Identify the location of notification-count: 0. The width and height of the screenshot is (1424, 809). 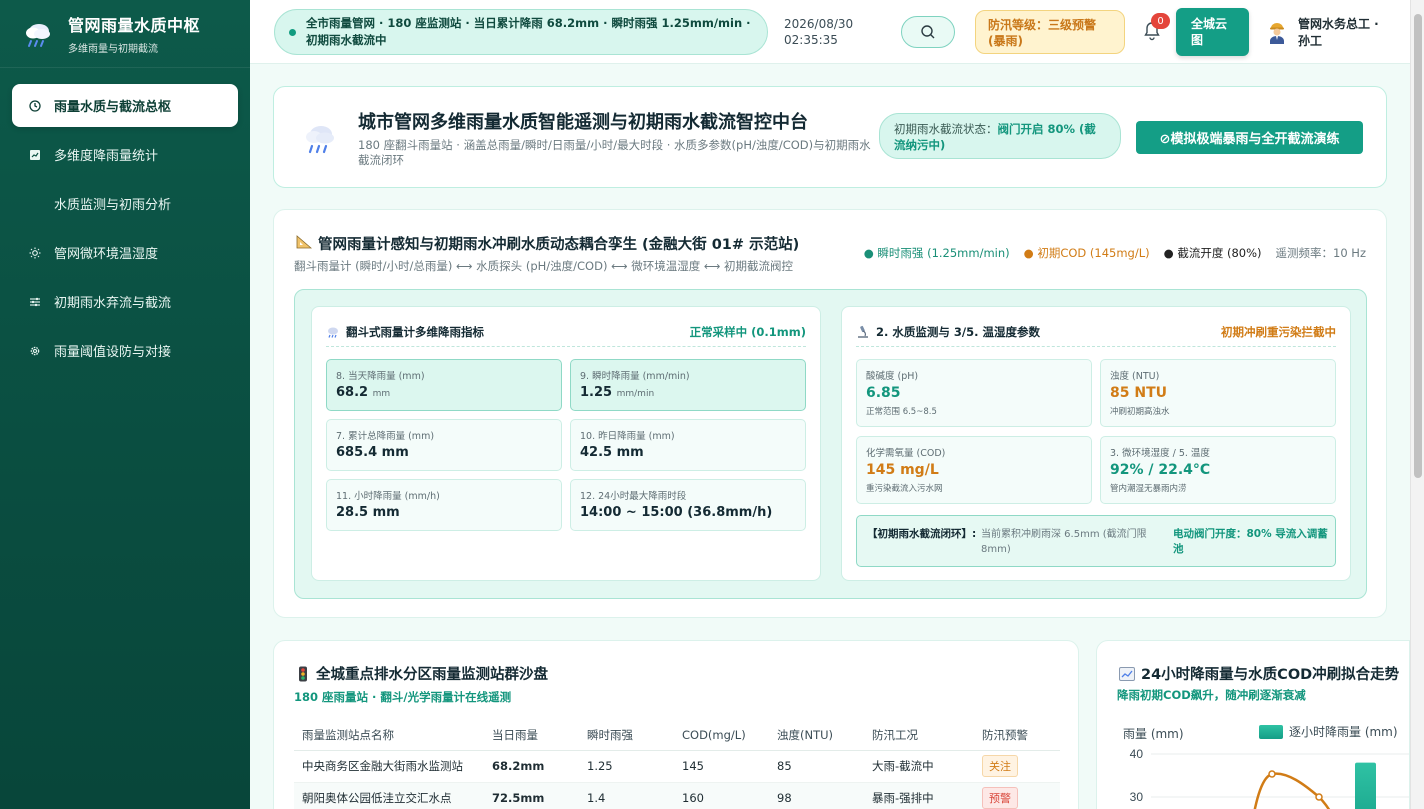
(1160, 21).